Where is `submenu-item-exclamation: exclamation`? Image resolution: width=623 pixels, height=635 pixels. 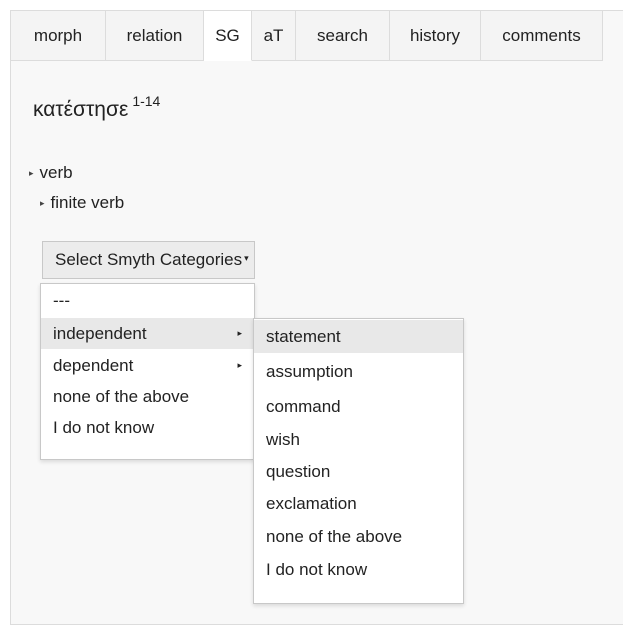 submenu-item-exclamation: exclamation is located at coordinates (358, 503).